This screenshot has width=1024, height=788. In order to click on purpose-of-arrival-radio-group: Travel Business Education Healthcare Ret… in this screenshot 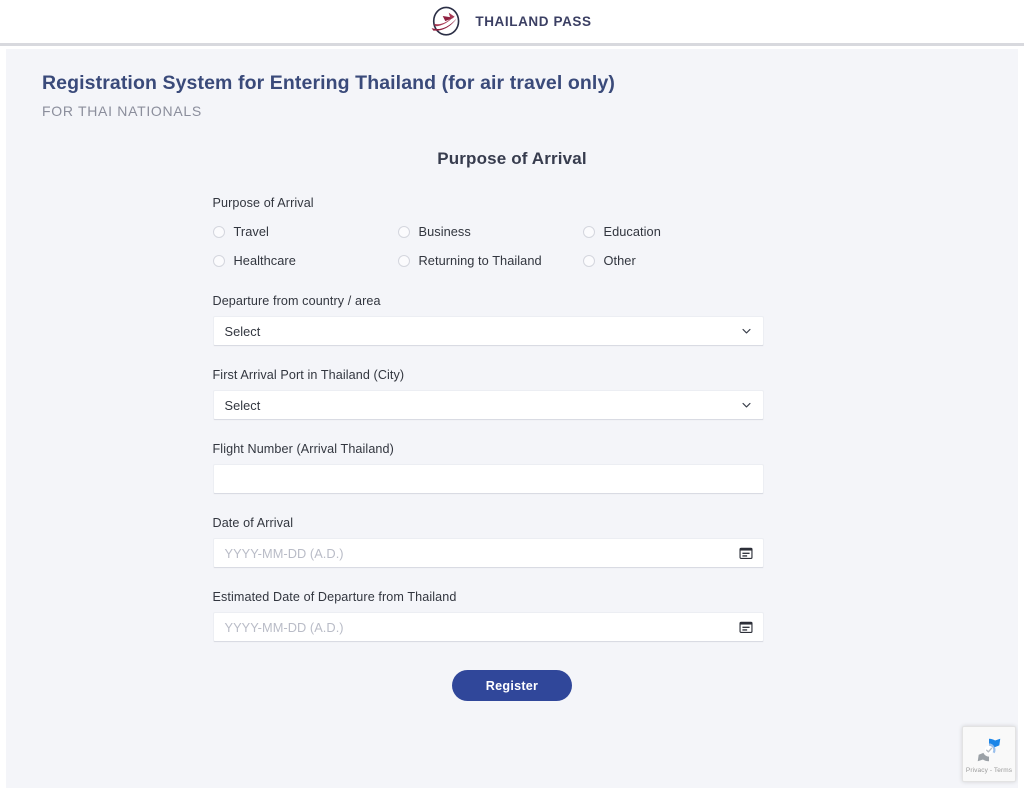, I will do `click(488, 246)`.